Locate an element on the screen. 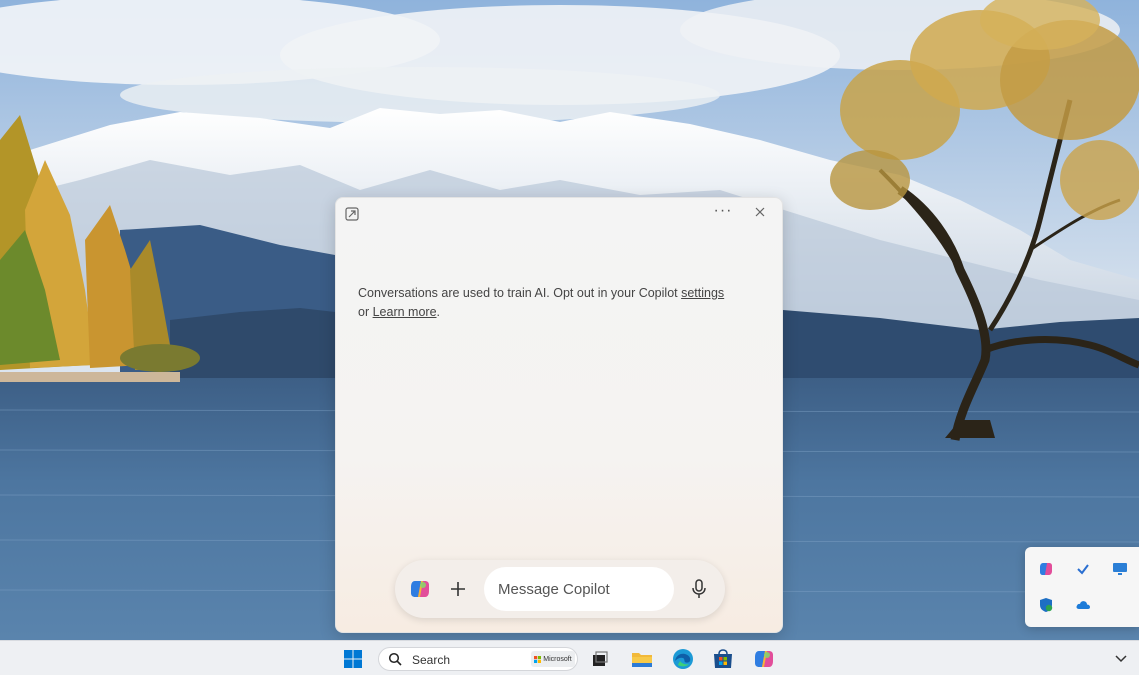  windows-start-icon is located at coordinates (353, 659).